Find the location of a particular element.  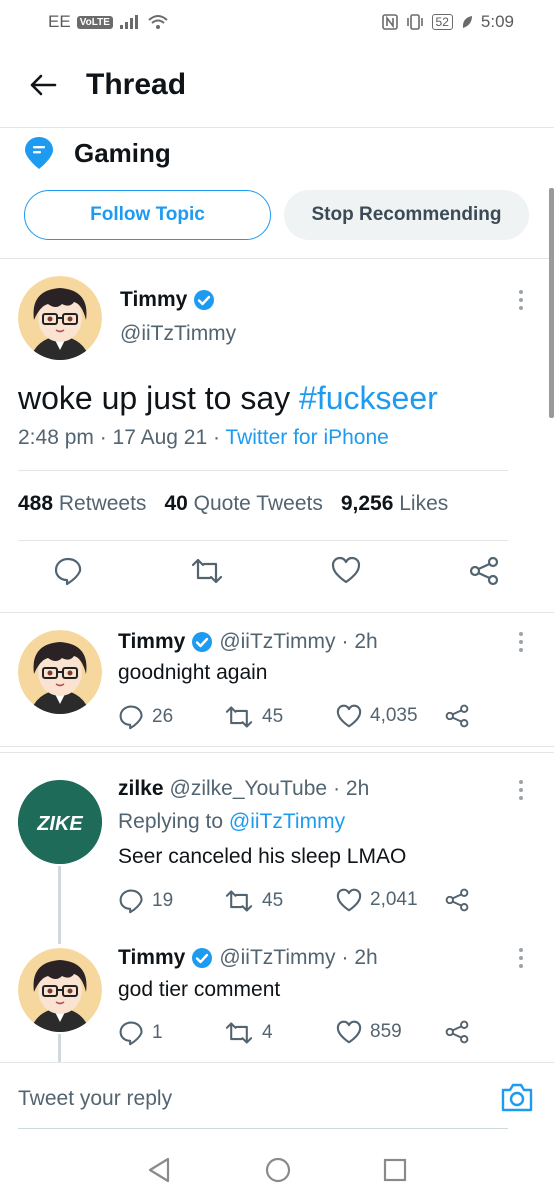

likes-count: 9,256 is located at coordinates (367, 503).